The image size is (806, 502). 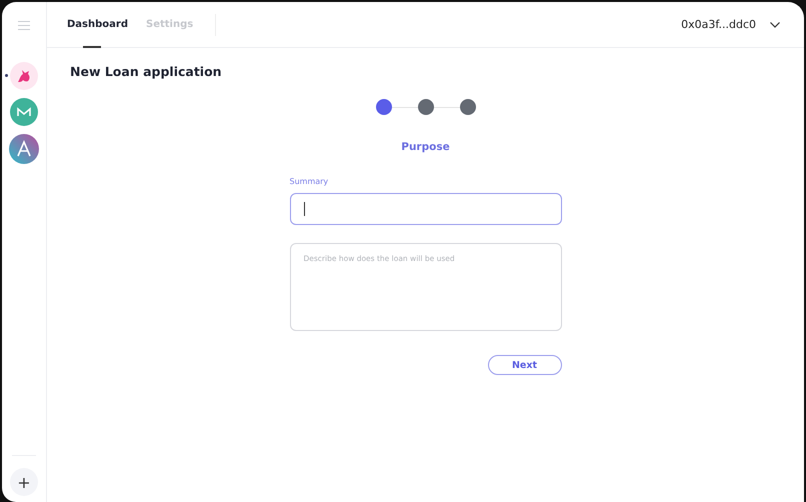 I want to click on next-button: Next, so click(x=525, y=365).